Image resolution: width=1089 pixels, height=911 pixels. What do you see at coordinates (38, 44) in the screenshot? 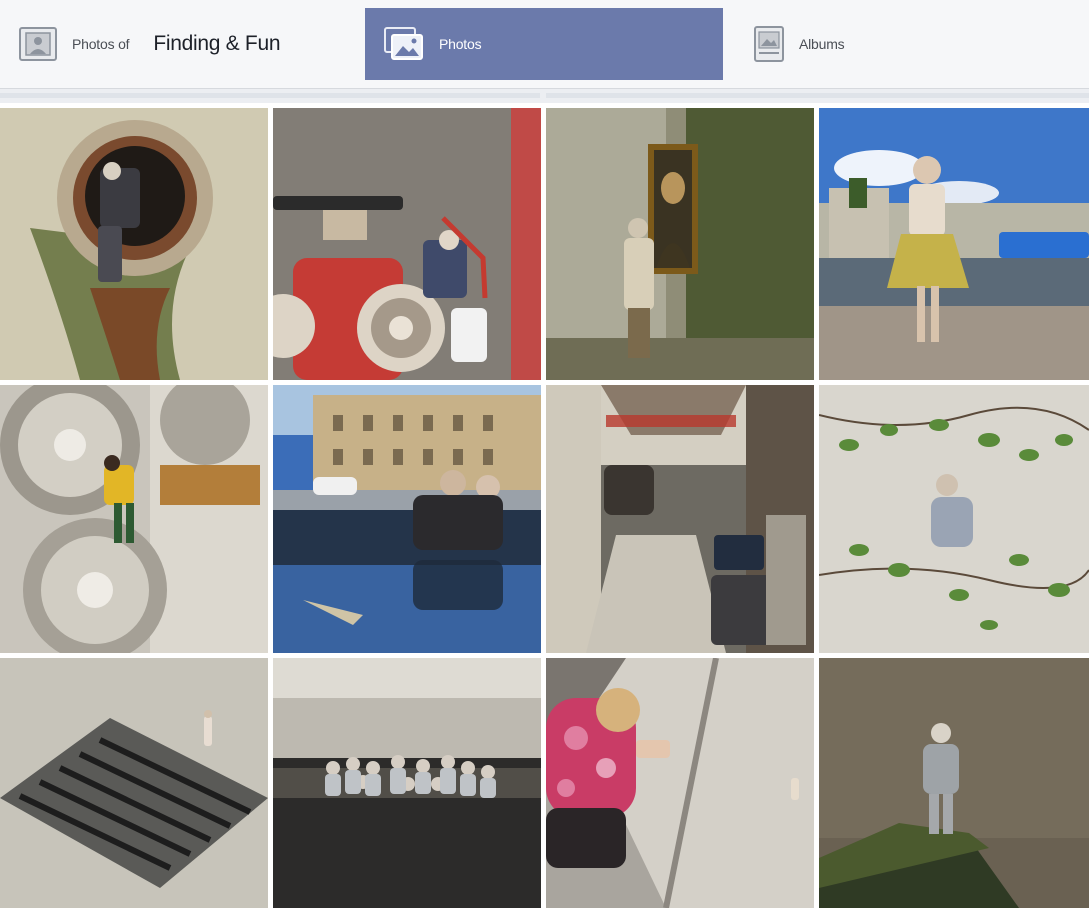
I see `photos-of-icon` at bounding box center [38, 44].